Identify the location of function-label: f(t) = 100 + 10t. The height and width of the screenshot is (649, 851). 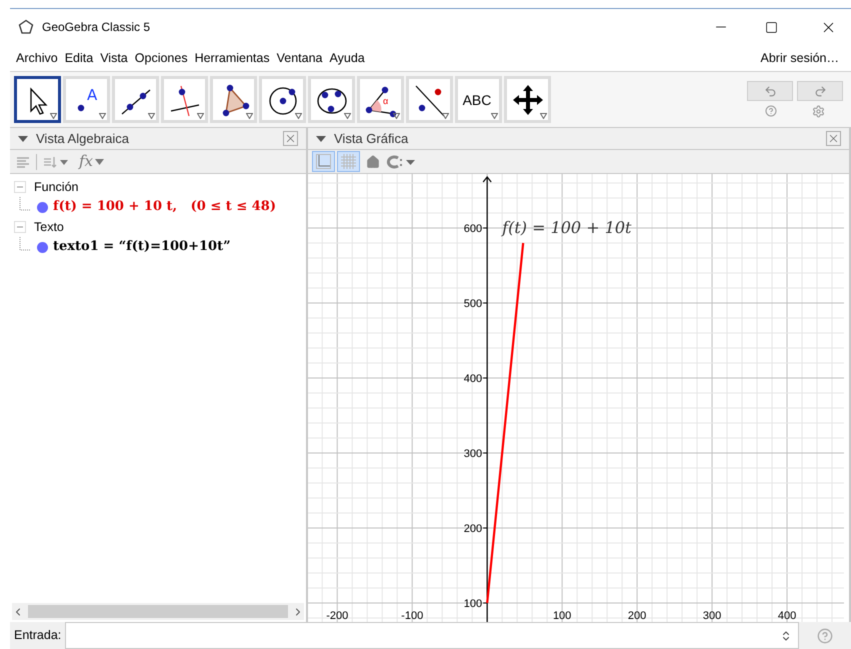
(567, 227).